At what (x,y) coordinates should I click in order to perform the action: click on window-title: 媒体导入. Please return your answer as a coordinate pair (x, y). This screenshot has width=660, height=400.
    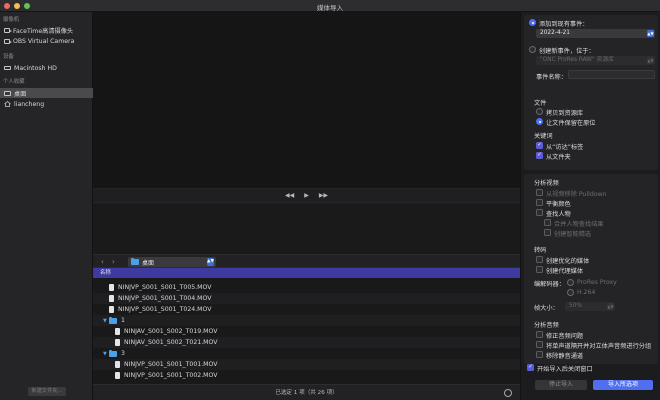
    Looking at the image, I should click on (330, 8).